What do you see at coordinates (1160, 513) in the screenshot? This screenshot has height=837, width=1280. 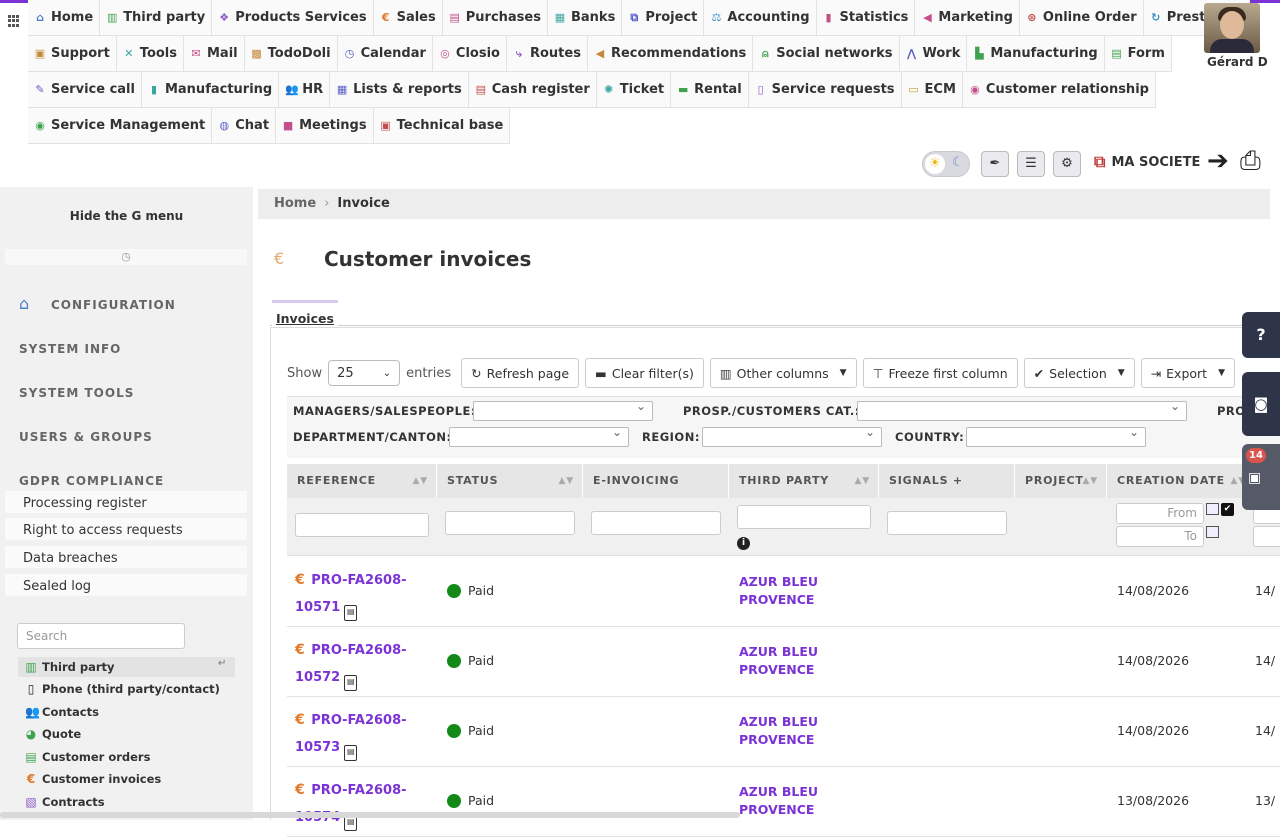 I see `date-from-input: From` at bounding box center [1160, 513].